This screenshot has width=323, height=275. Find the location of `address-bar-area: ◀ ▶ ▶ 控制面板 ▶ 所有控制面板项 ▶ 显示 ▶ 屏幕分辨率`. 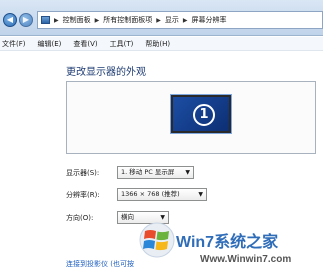

address-bar-area: ◀ ▶ ▶ 控制面板 ▶ 所有控制面板项 ▶ 显示 ▶ 屏幕分辨率 is located at coordinates (161, 18).